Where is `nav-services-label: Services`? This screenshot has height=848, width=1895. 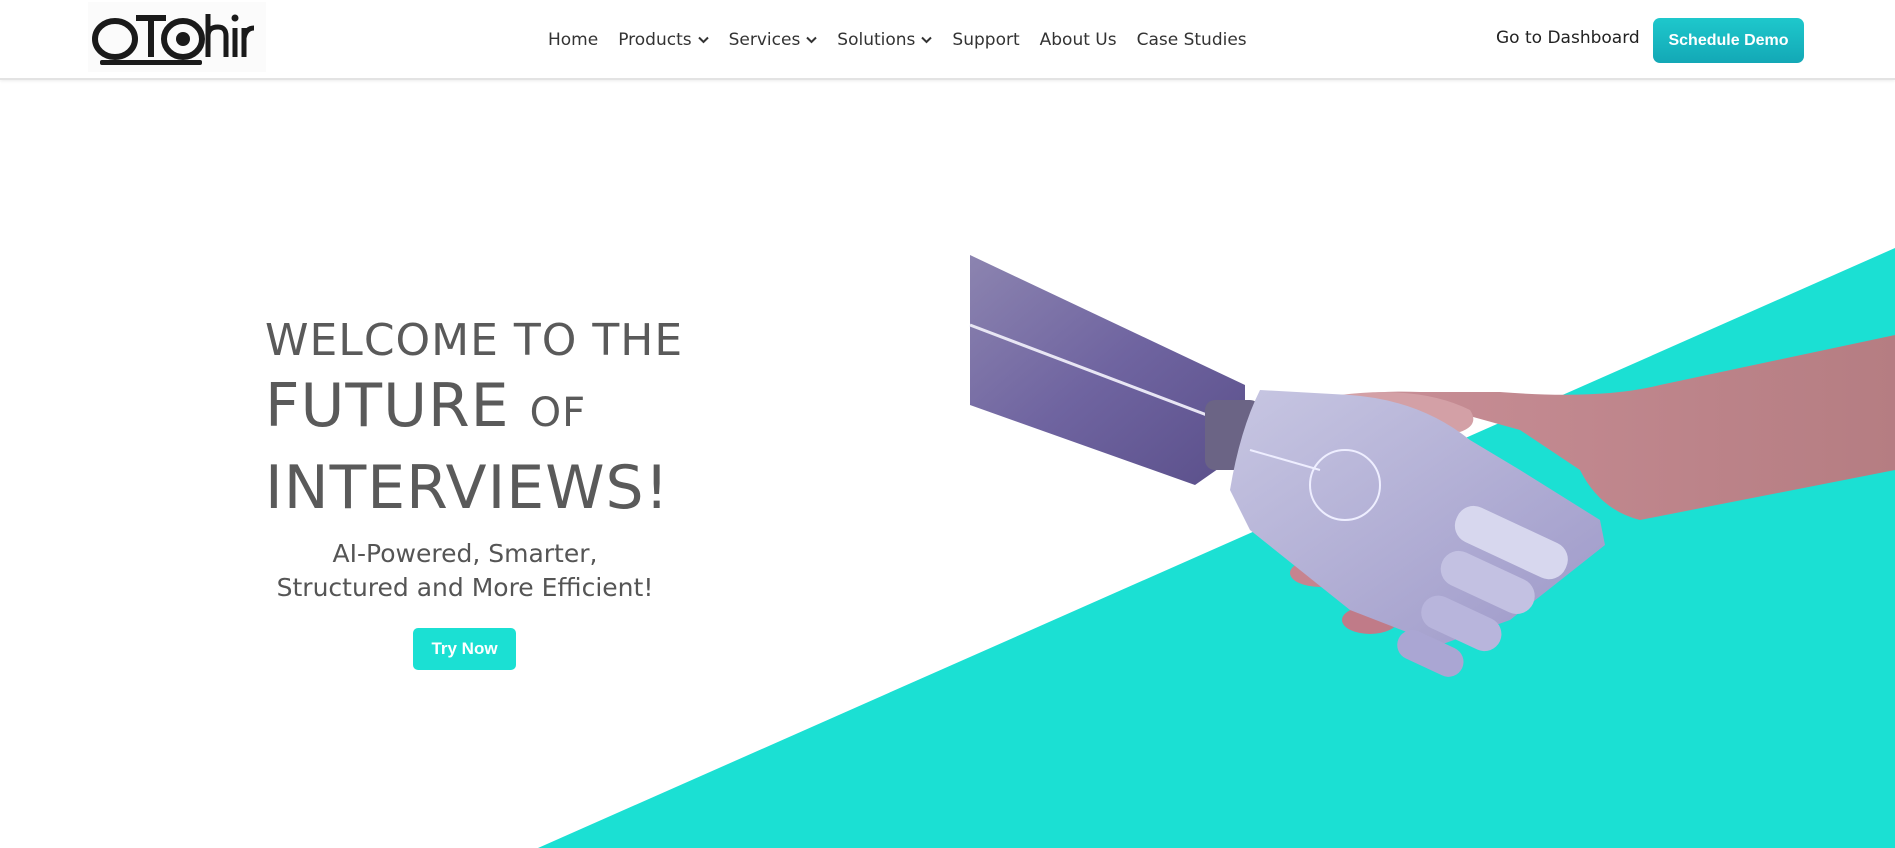 nav-services-label: Services is located at coordinates (764, 40).